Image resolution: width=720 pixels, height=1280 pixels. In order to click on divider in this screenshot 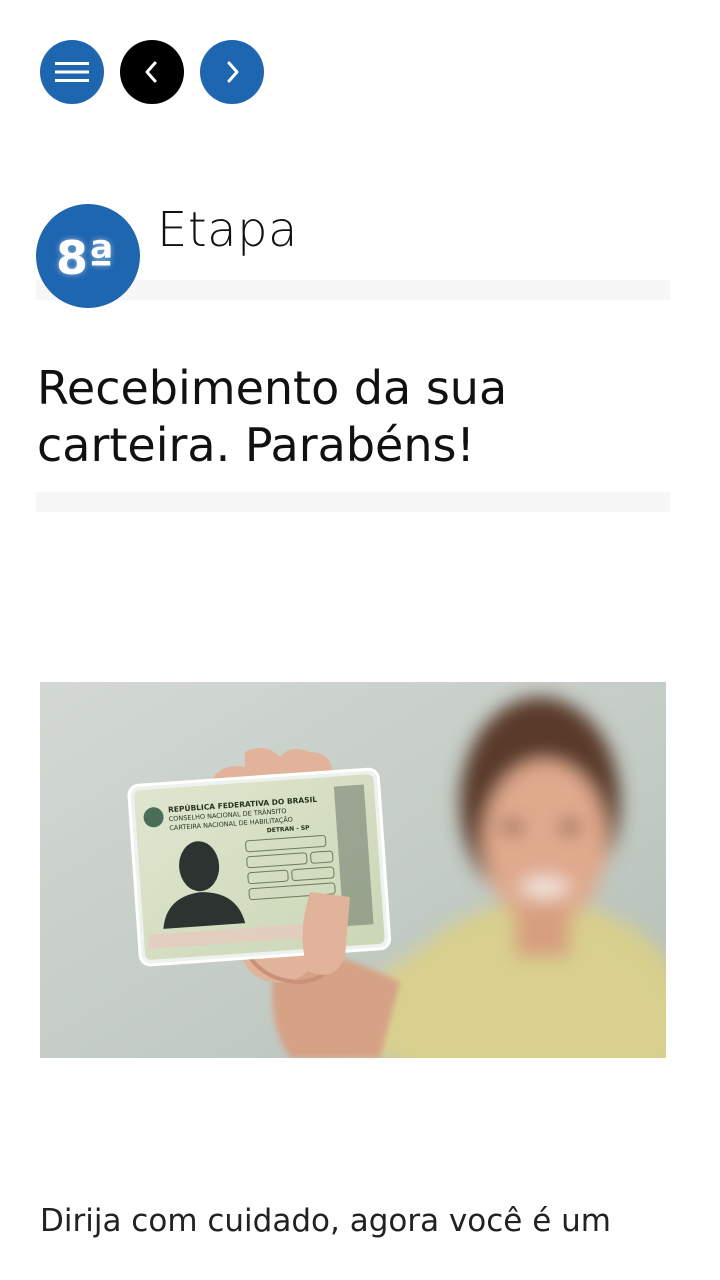, I will do `click(353, 502)`.